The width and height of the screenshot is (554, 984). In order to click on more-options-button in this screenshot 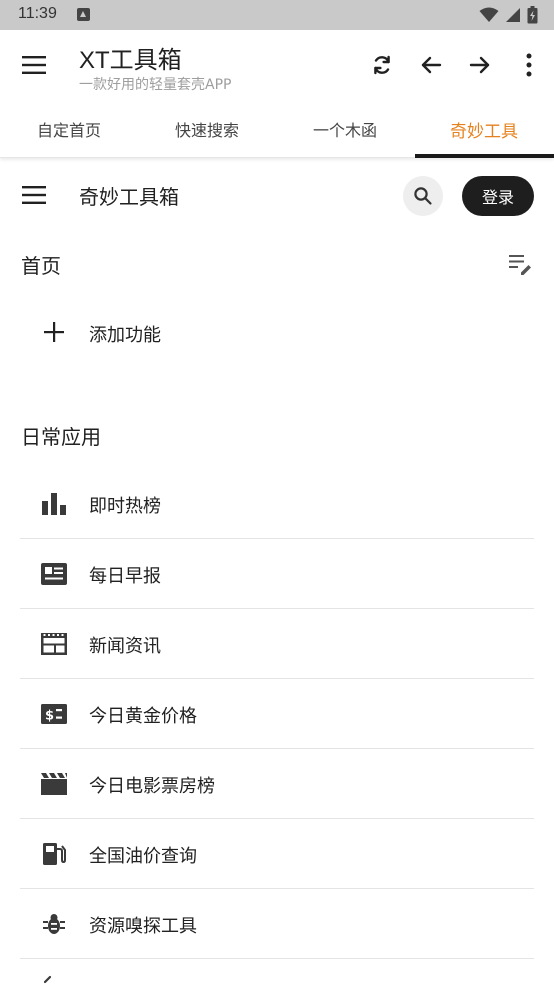, I will do `click(529, 65)`.